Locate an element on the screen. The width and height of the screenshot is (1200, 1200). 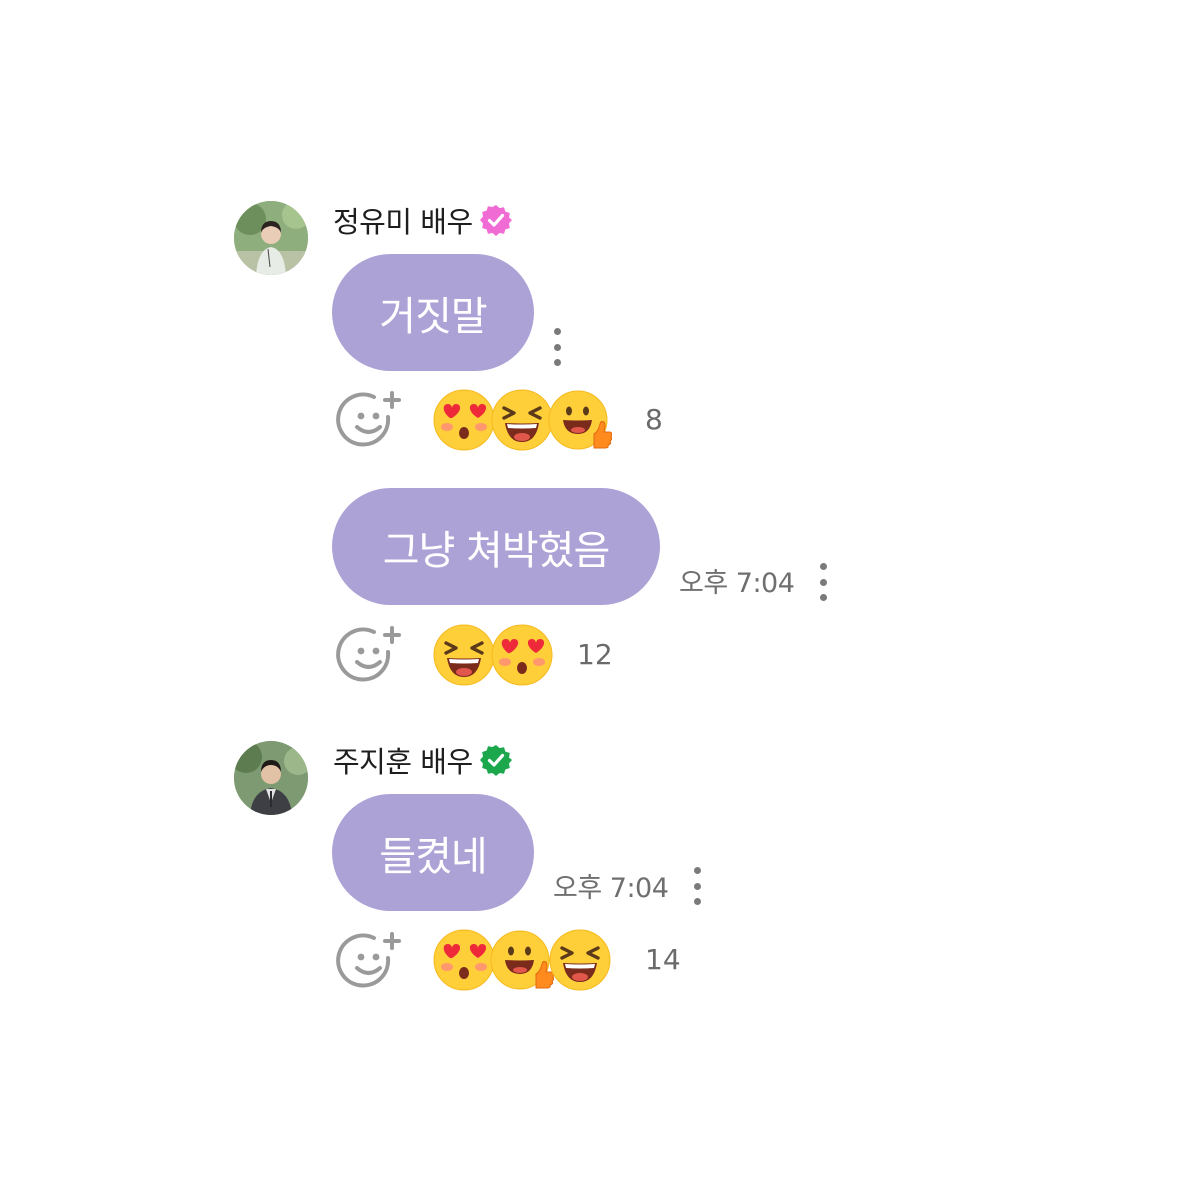
reaction-count: 12 is located at coordinates (595, 654).